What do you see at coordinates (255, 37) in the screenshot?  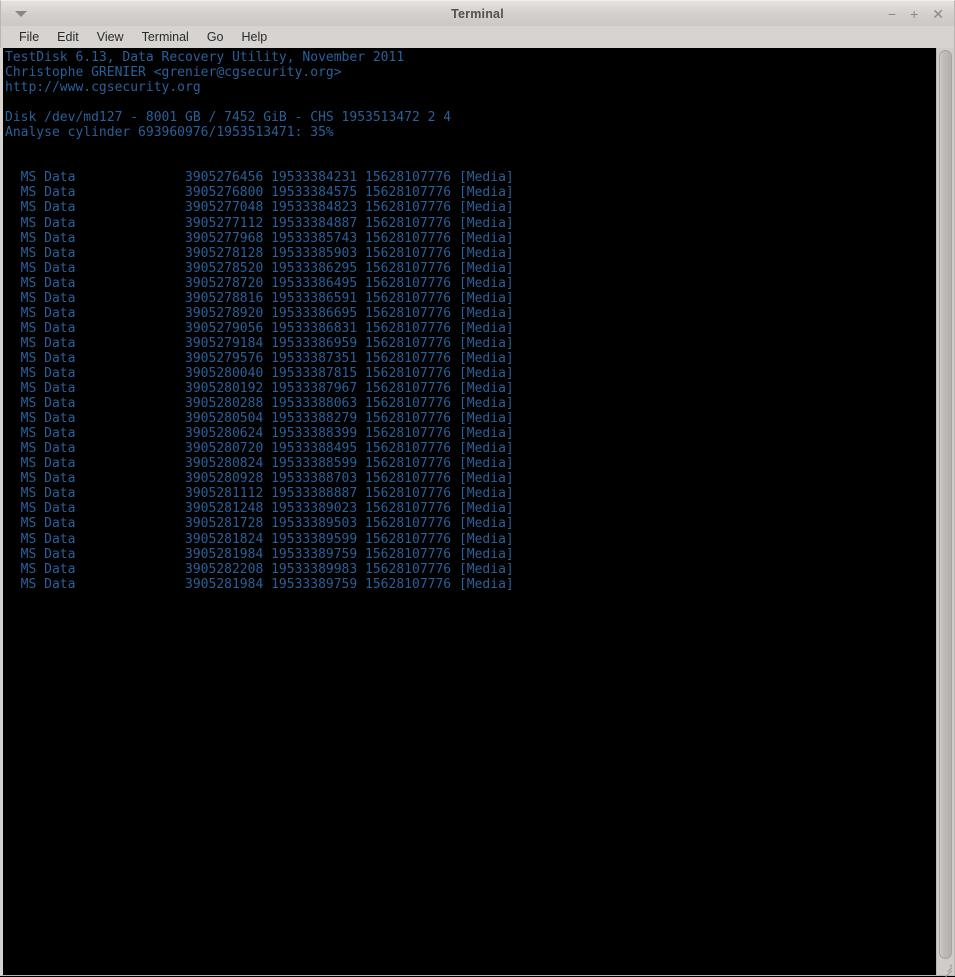 I see `menu-item-help: Help` at bounding box center [255, 37].